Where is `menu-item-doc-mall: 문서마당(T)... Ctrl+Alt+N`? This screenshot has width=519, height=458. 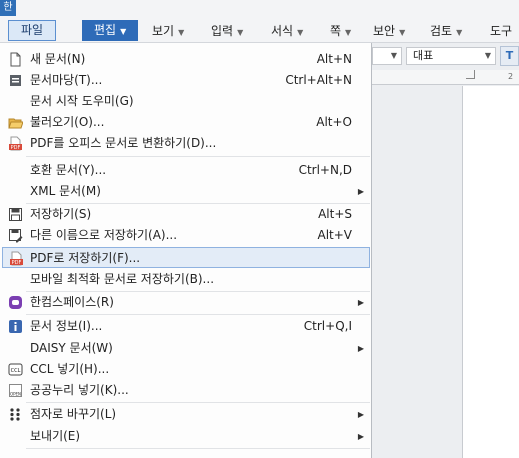
menu-item-doc-mall: 문서마당(T)... Ctrl+Alt+N is located at coordinates (186, 80).